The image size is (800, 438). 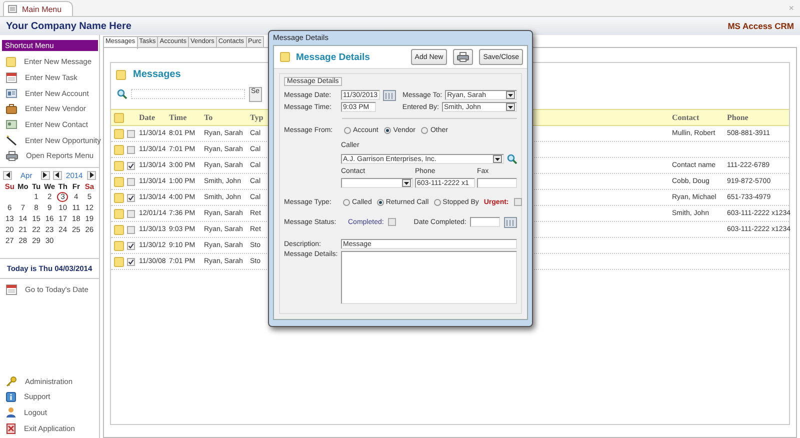 I want to click on app-title: MS Access CRM, so click(x=761, y=26).